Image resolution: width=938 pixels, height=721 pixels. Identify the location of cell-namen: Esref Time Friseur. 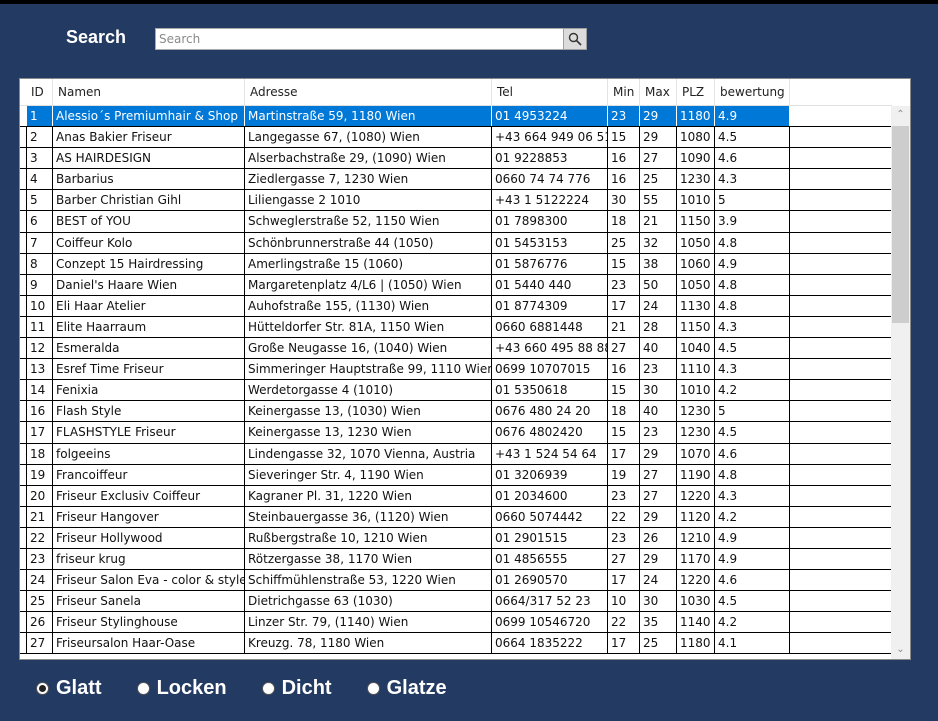
(149, 369).